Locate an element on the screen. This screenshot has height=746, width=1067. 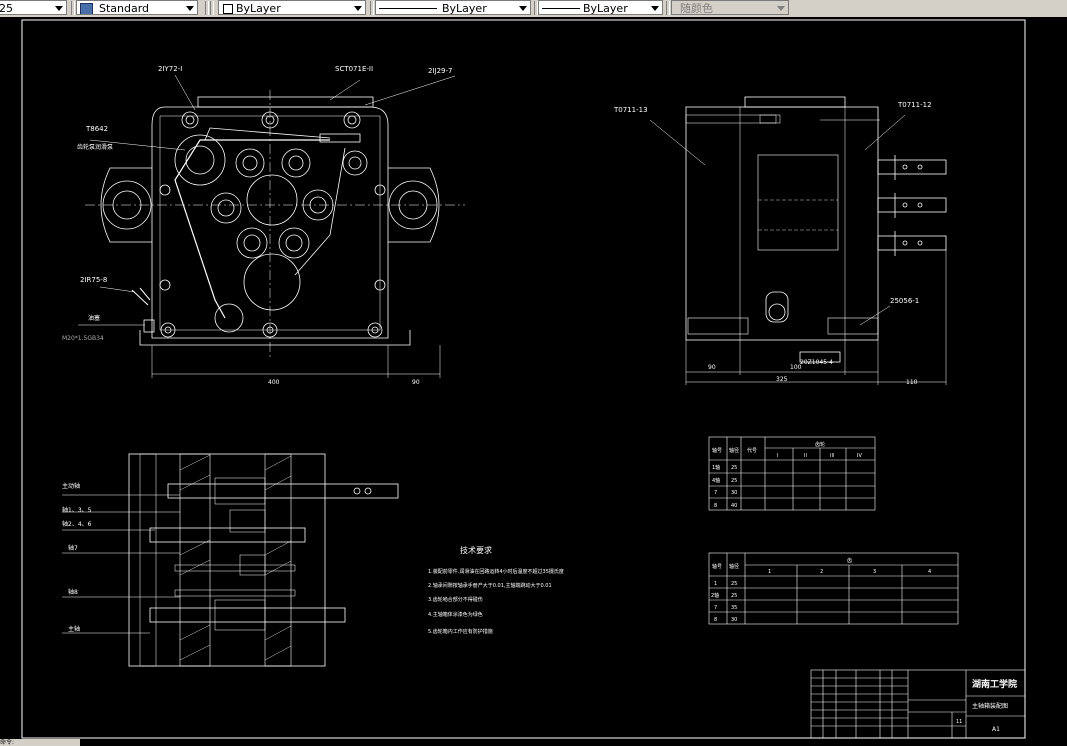
label-25056: 25056-1 is located at coordinates (904, 301).